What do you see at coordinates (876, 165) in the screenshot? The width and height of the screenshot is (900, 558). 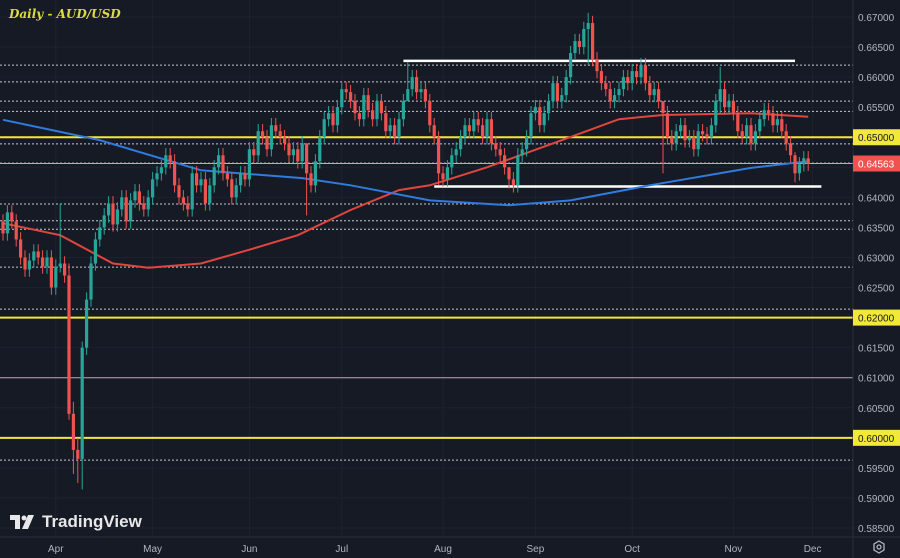 I see `last-price-label: 0.64563` at bounding box center [876, 165].